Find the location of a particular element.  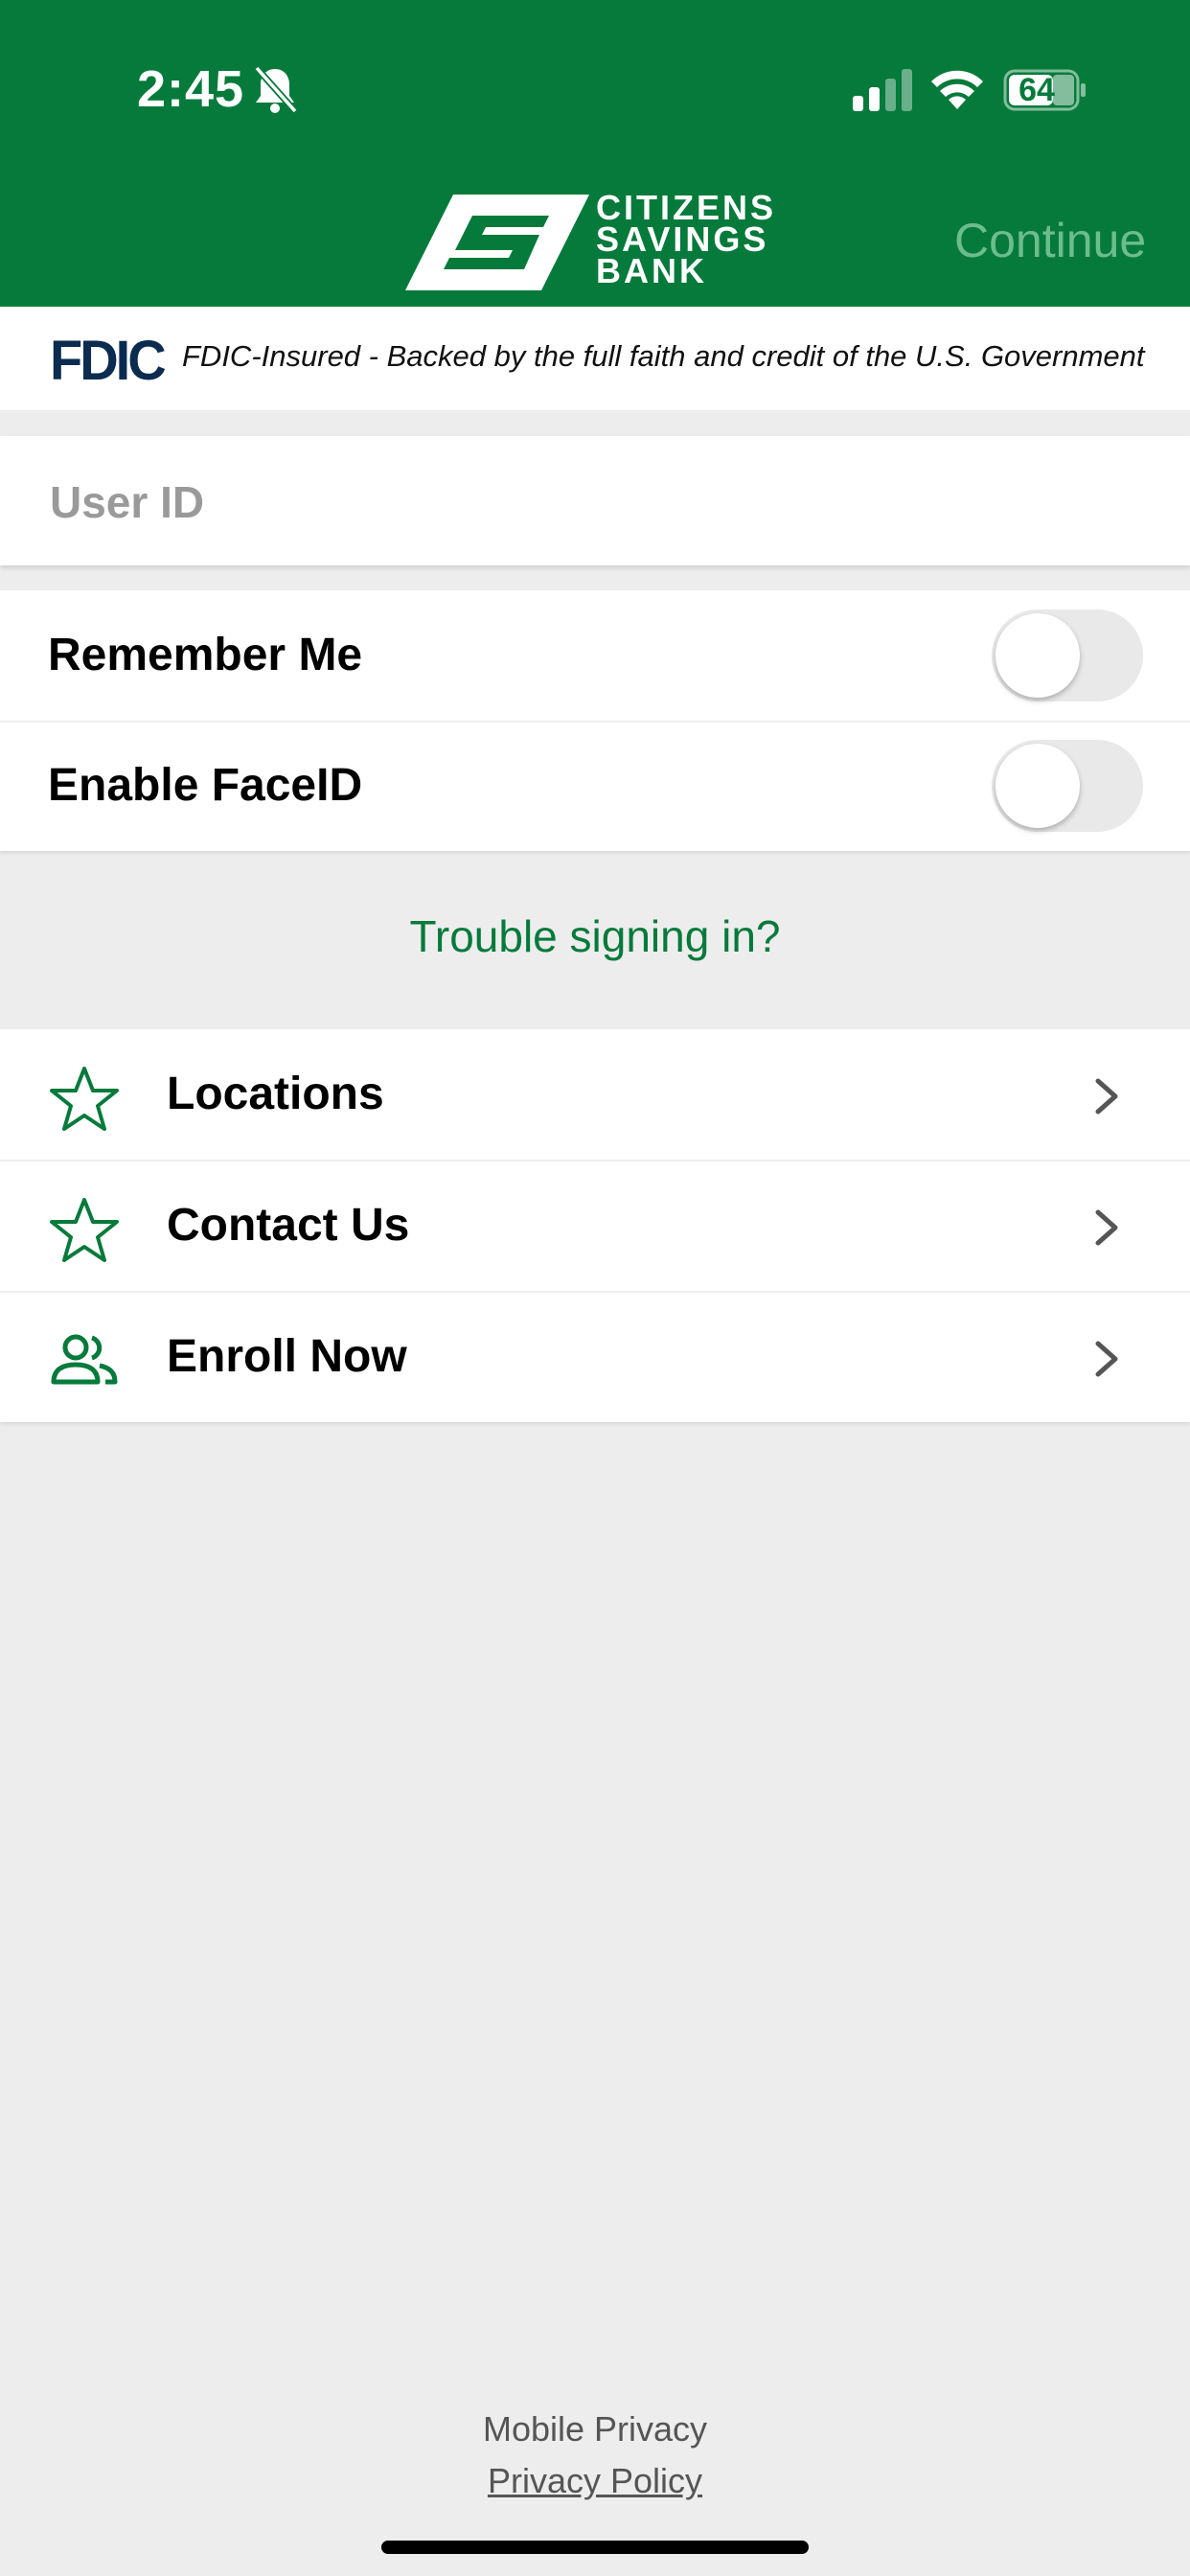

login-options: Remember Me Enable FaceID is located at coordinates (595, 720).